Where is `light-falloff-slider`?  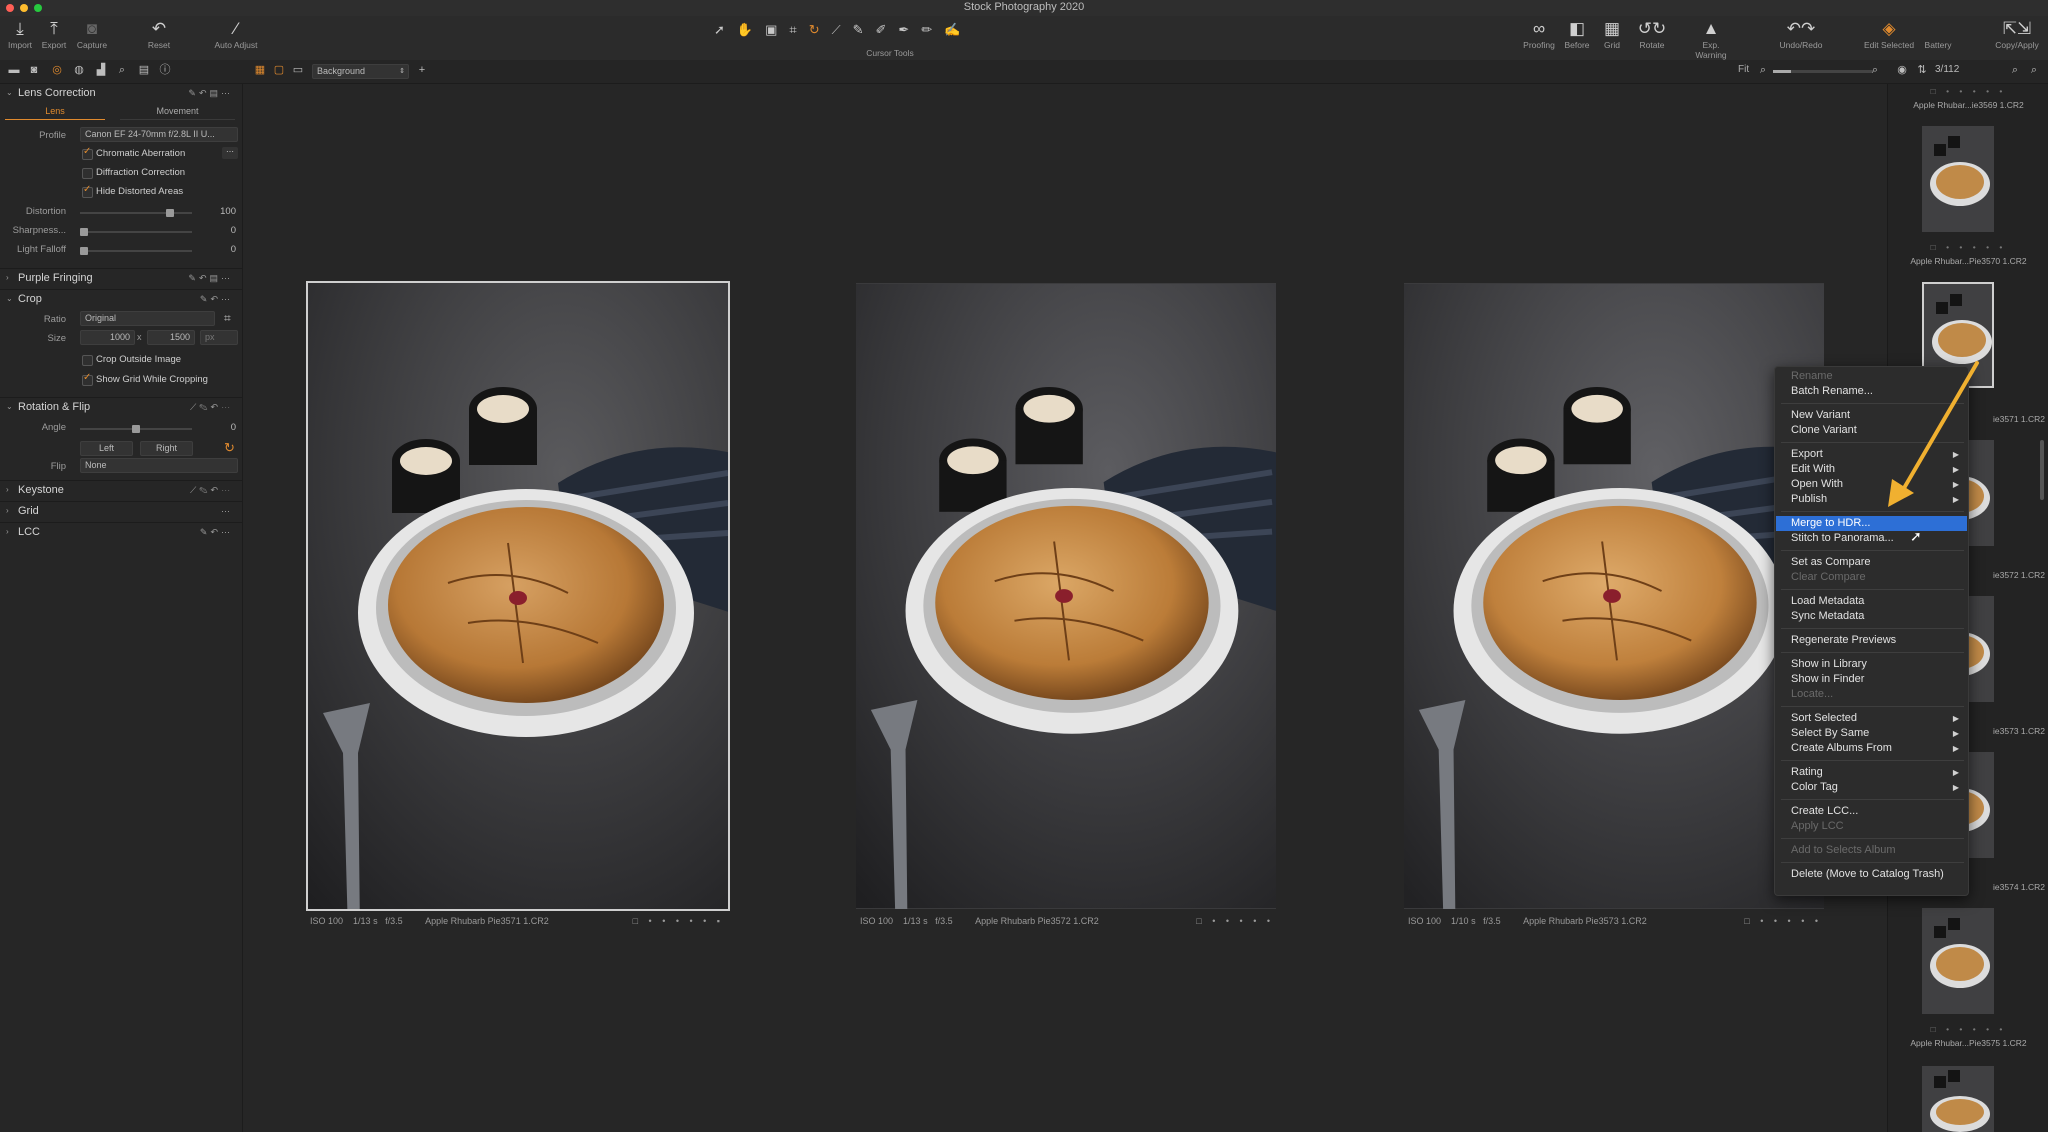 light-falloff-slider is located at coordinates (136, 251).